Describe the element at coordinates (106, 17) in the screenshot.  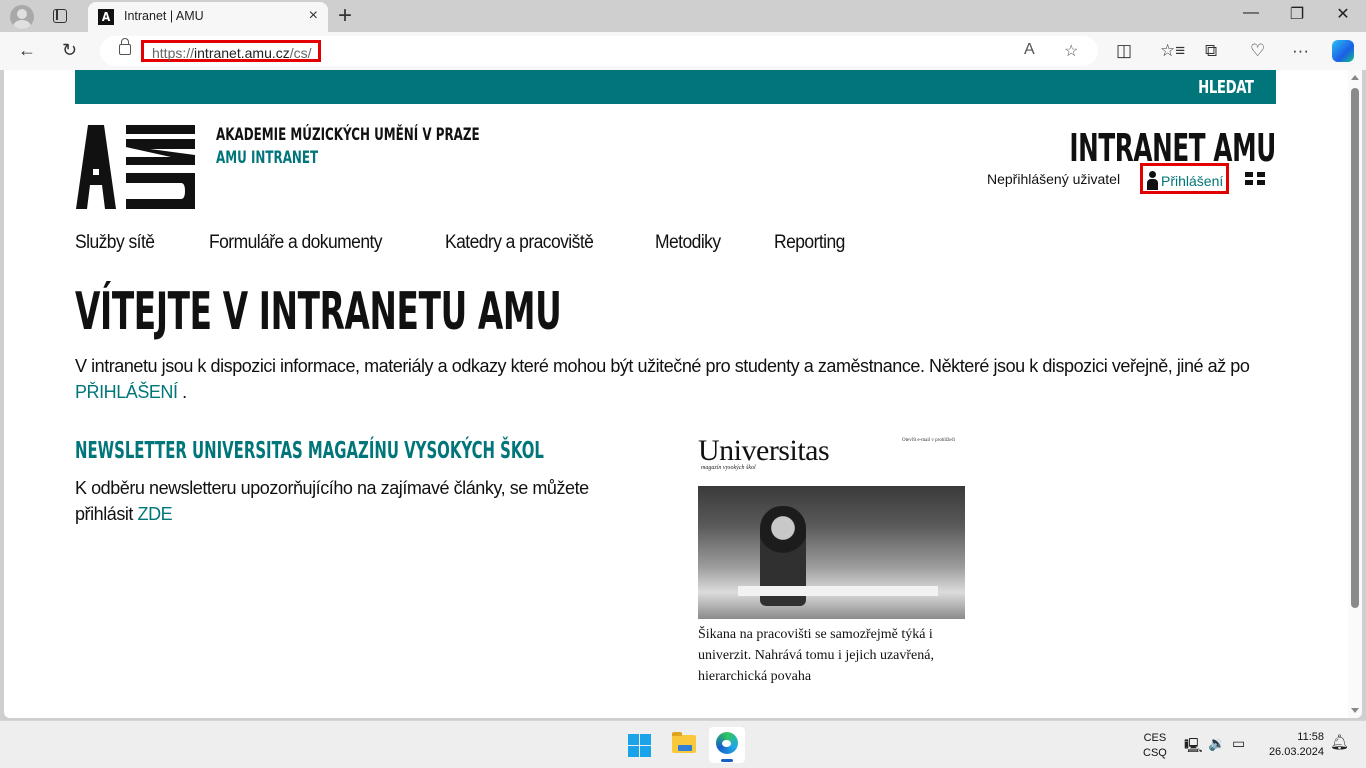
I see `amu-favicon-icon: A` at that location.